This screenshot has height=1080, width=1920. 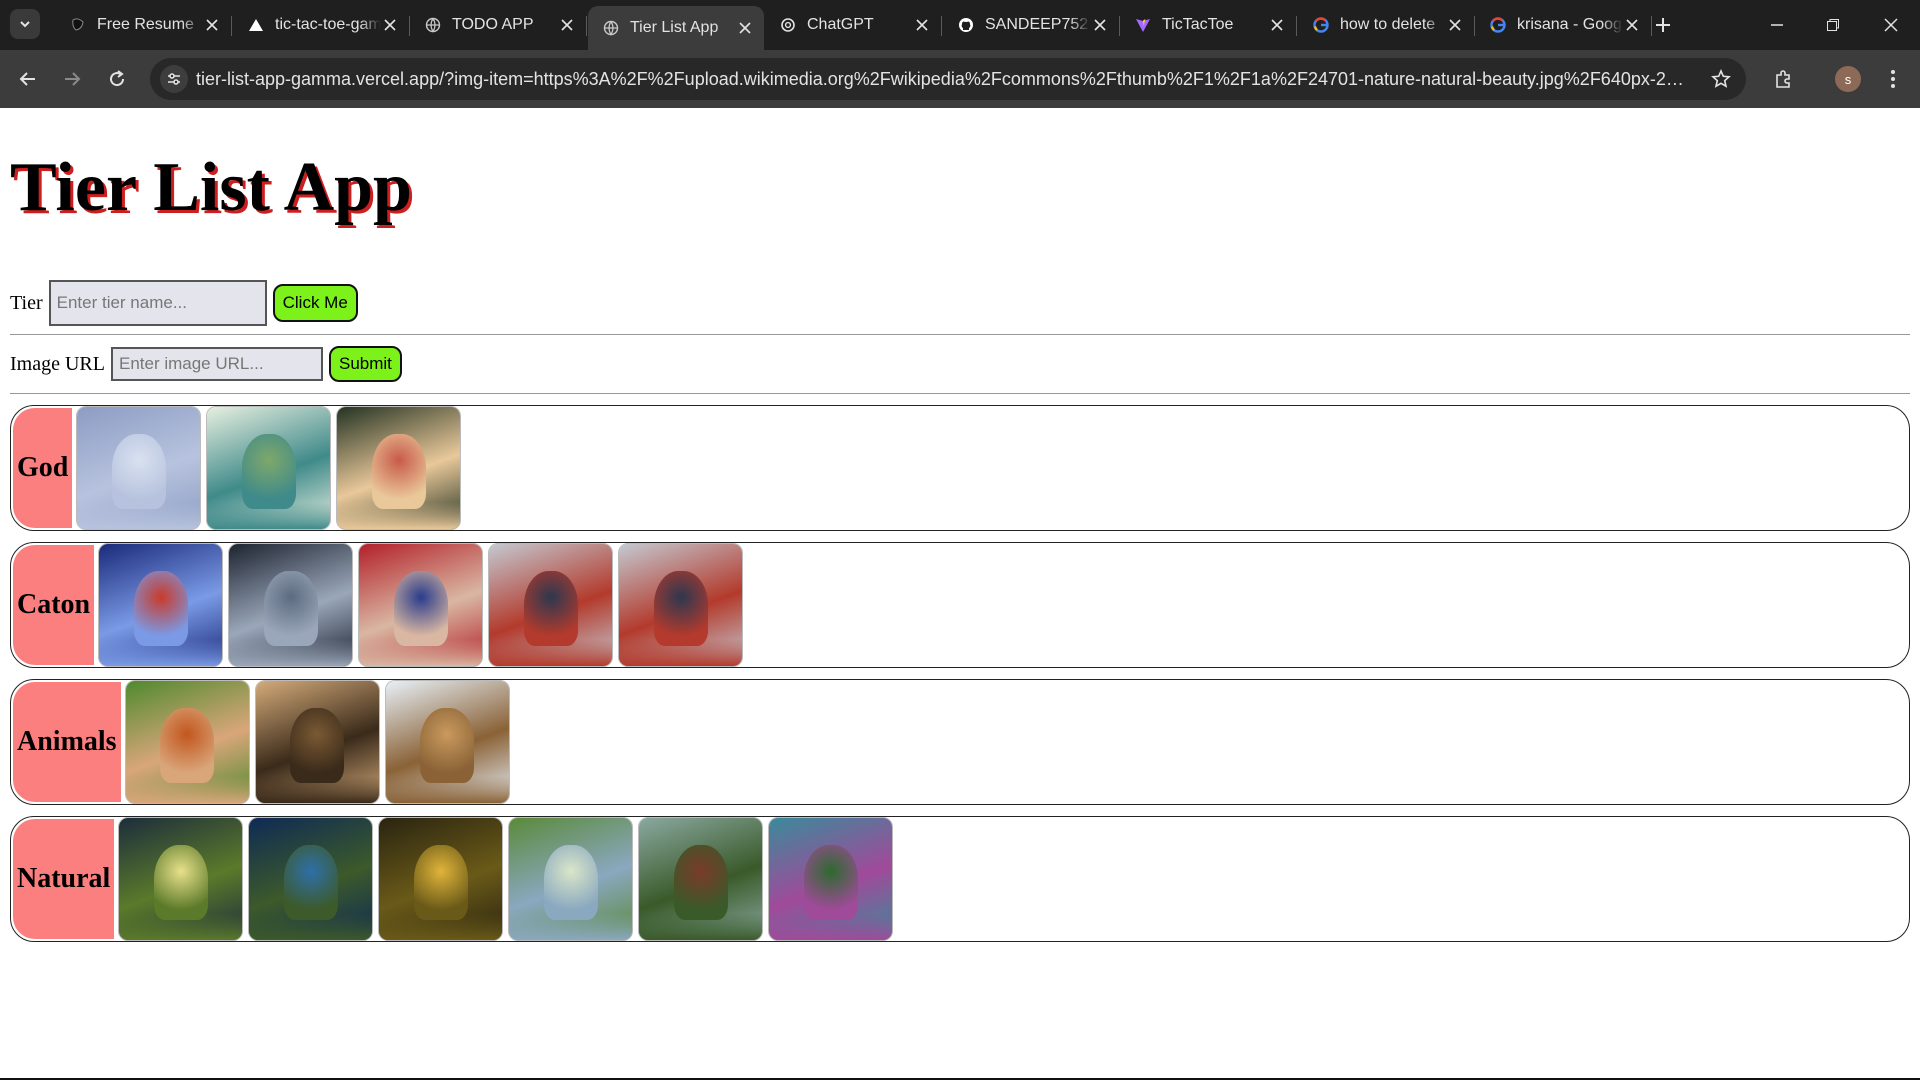 I want to click on new-tab-button, so click(x=1663, y=25).